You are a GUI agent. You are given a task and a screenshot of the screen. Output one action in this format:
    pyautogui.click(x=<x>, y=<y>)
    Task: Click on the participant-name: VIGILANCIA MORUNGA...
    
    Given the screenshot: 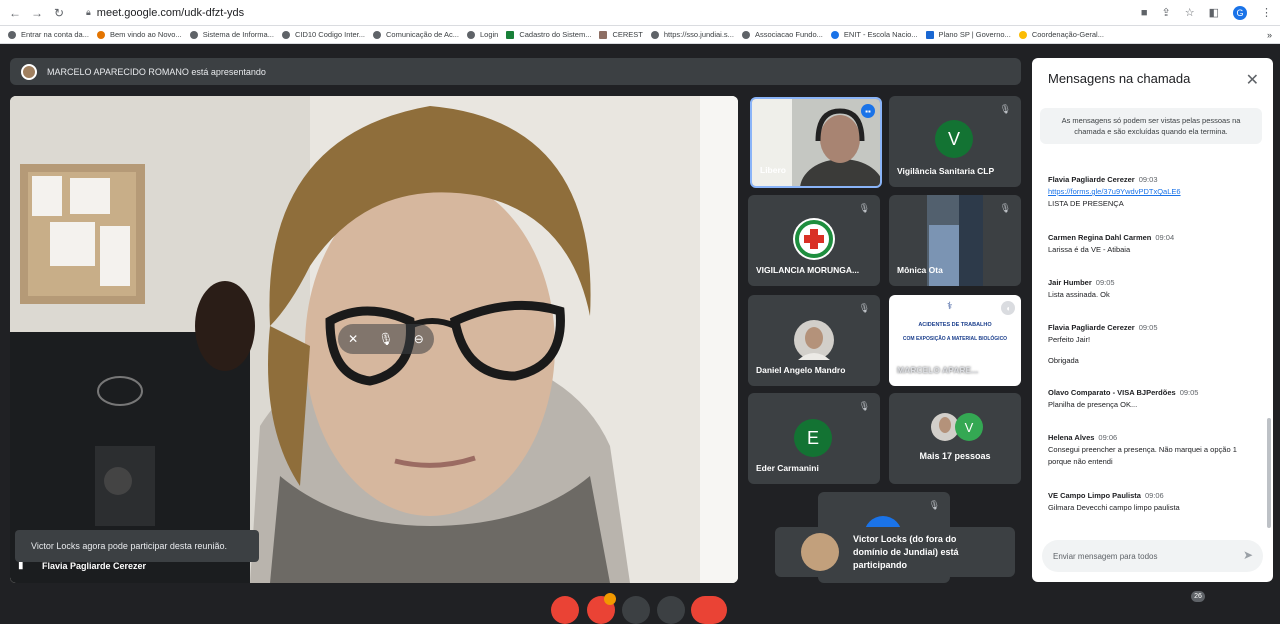 What is the action you would take?
    pyautogui.click(x=808, y=270)
    